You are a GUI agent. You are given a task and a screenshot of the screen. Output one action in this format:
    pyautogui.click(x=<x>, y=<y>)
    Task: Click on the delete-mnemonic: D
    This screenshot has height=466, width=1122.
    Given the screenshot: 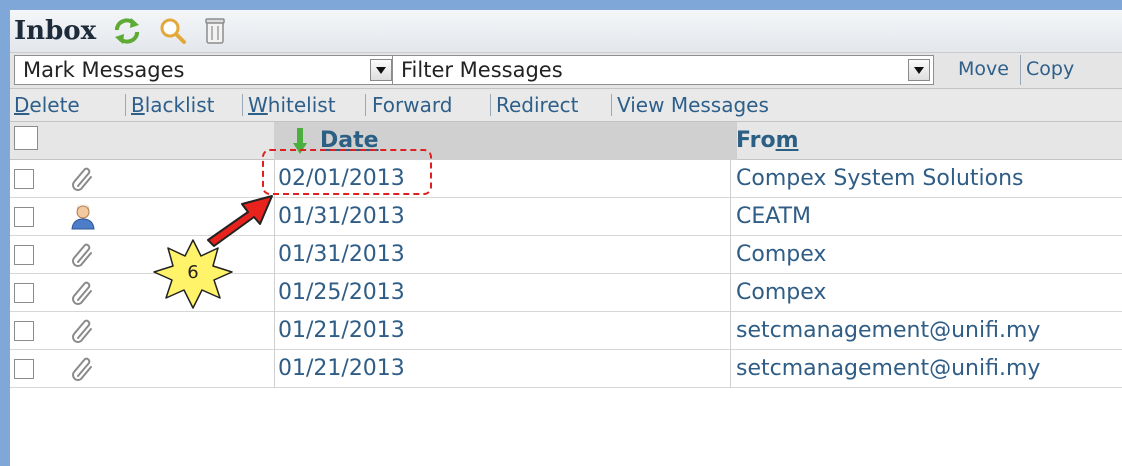 What is the action you would take?
    pyautogui.click(x=22, y=105)
    